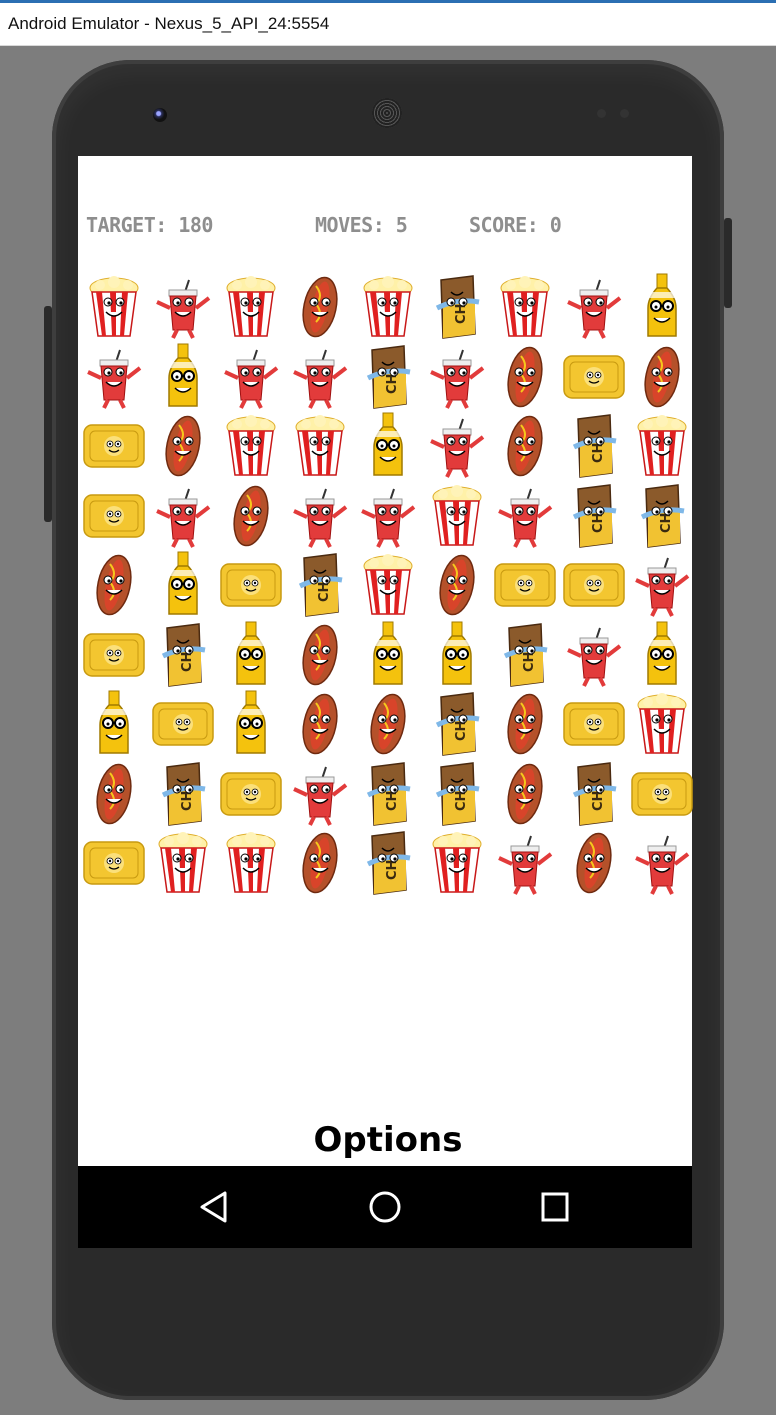 This screenshot has height=1415, width=776. I want to click on home-button, so click(385, 1207).